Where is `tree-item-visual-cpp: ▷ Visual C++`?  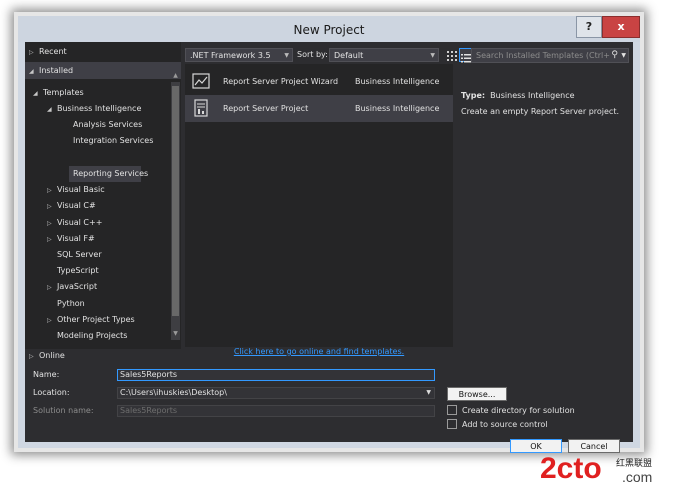 tree-item-visual-cpp: ▷ Visual C++ is located at coordinates (74, 223).